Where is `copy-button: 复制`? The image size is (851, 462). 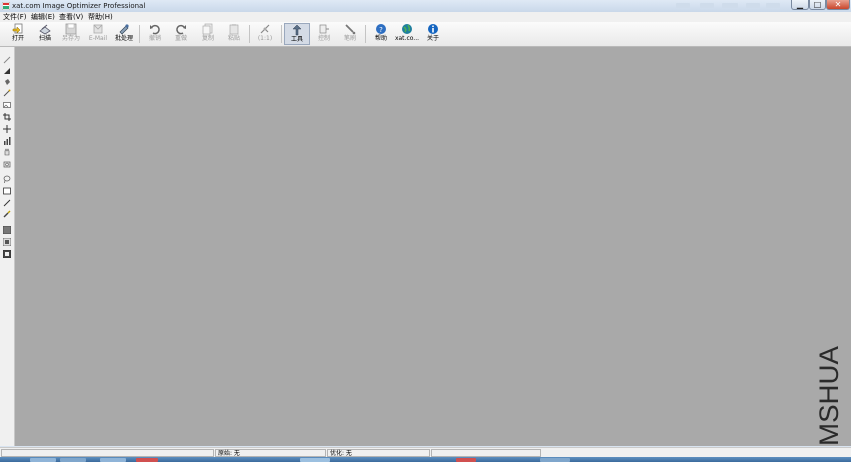
copy-button: 复制 is located at coordinates (208, 34).